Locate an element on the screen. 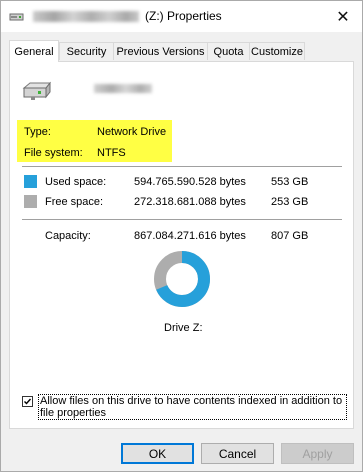 The height and width of the screenshot is (472, 363). redacted-drive-name is located at coordinates (86, 16).